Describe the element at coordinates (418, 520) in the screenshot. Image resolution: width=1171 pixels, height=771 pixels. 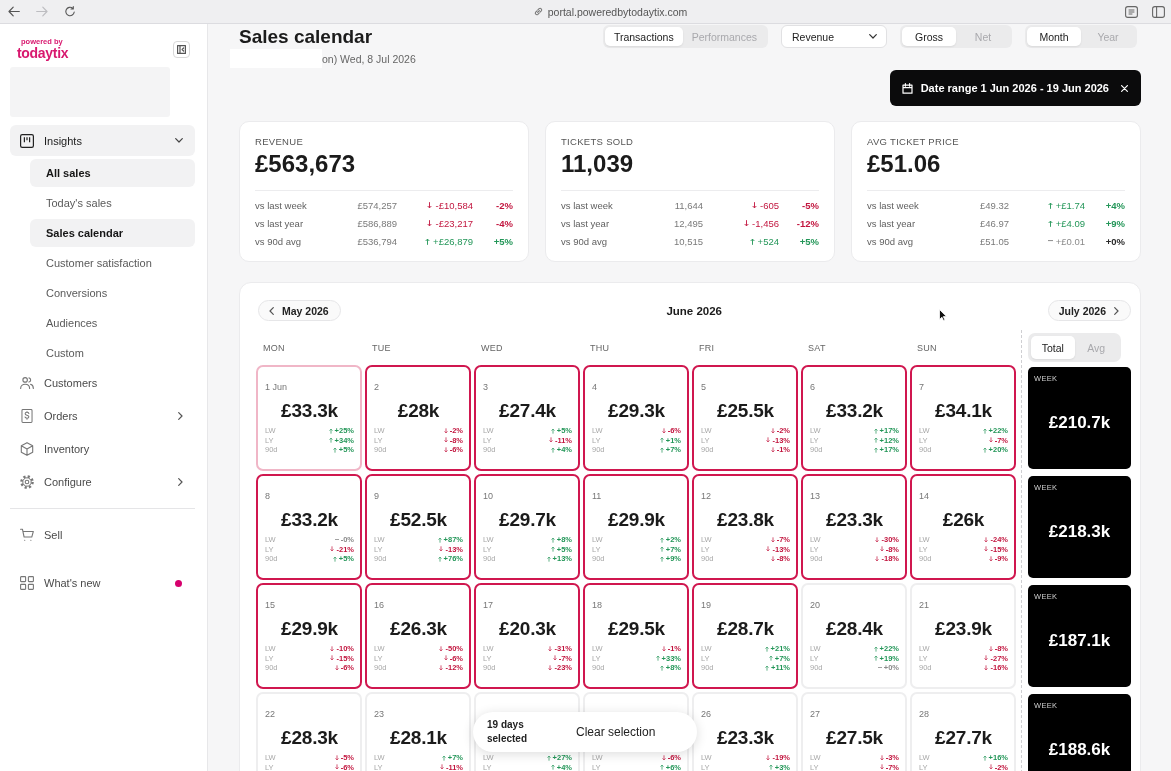
I see `day-revenue: £52.5k` at that location.